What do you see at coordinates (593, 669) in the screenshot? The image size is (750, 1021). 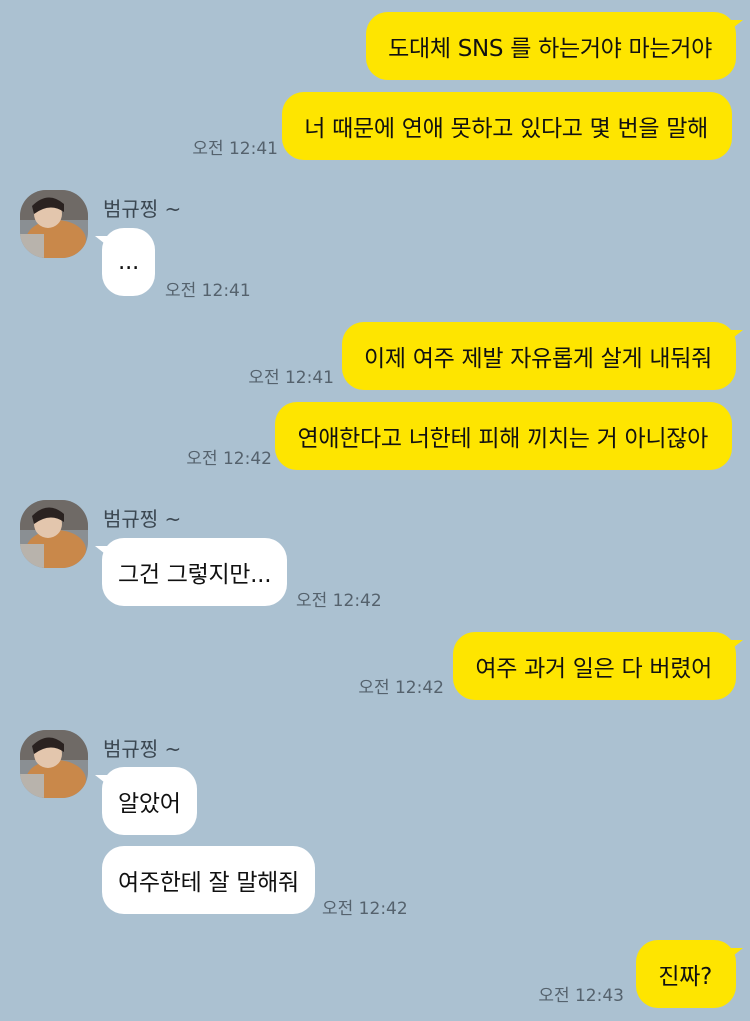 I see `message-text: 여주 과거 일은 다 버렸어` at bounding box center [593, 669].